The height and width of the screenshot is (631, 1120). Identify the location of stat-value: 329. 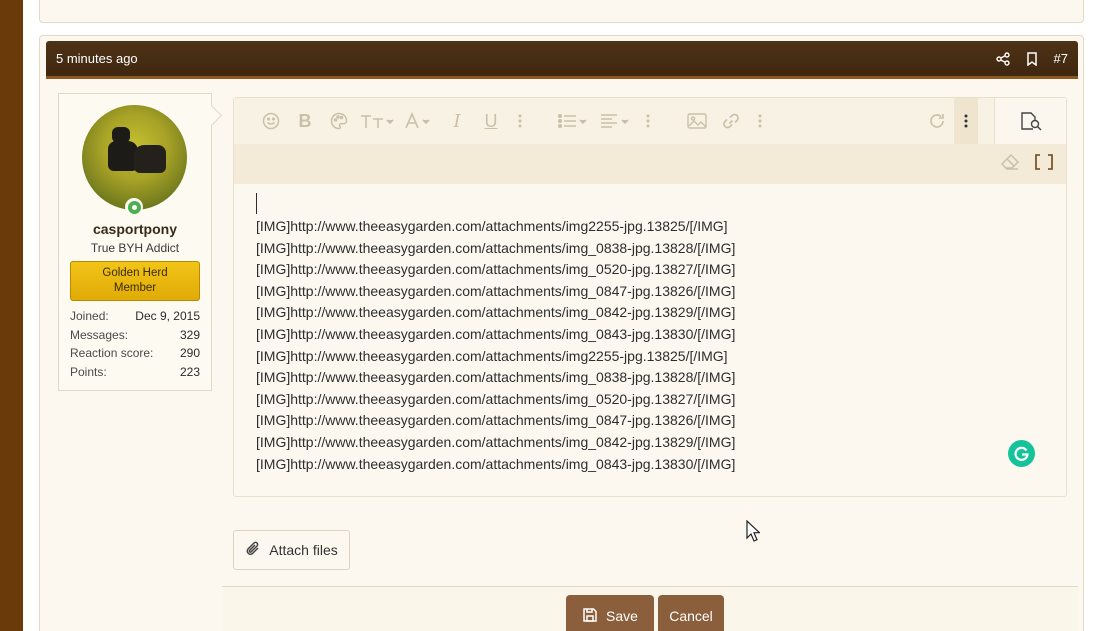
(190, 335).